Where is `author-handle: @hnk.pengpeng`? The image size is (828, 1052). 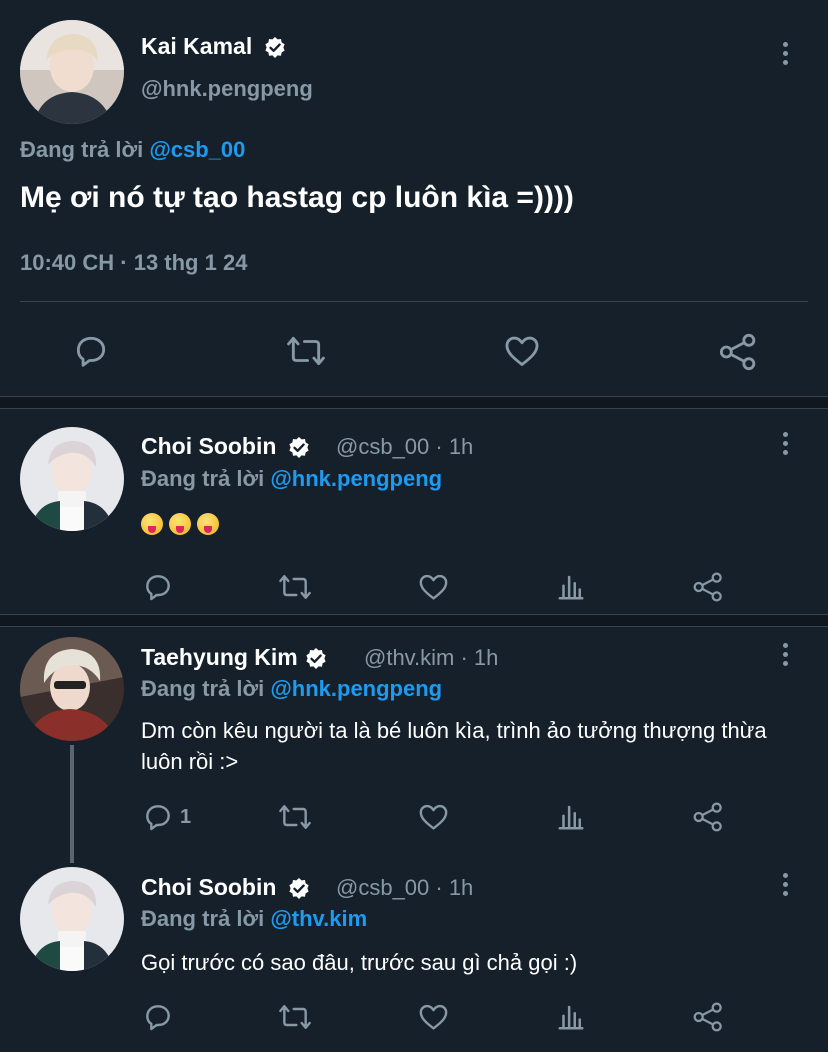 author-handle: @hnk.pengpeng is located at coordinates (227, 89).